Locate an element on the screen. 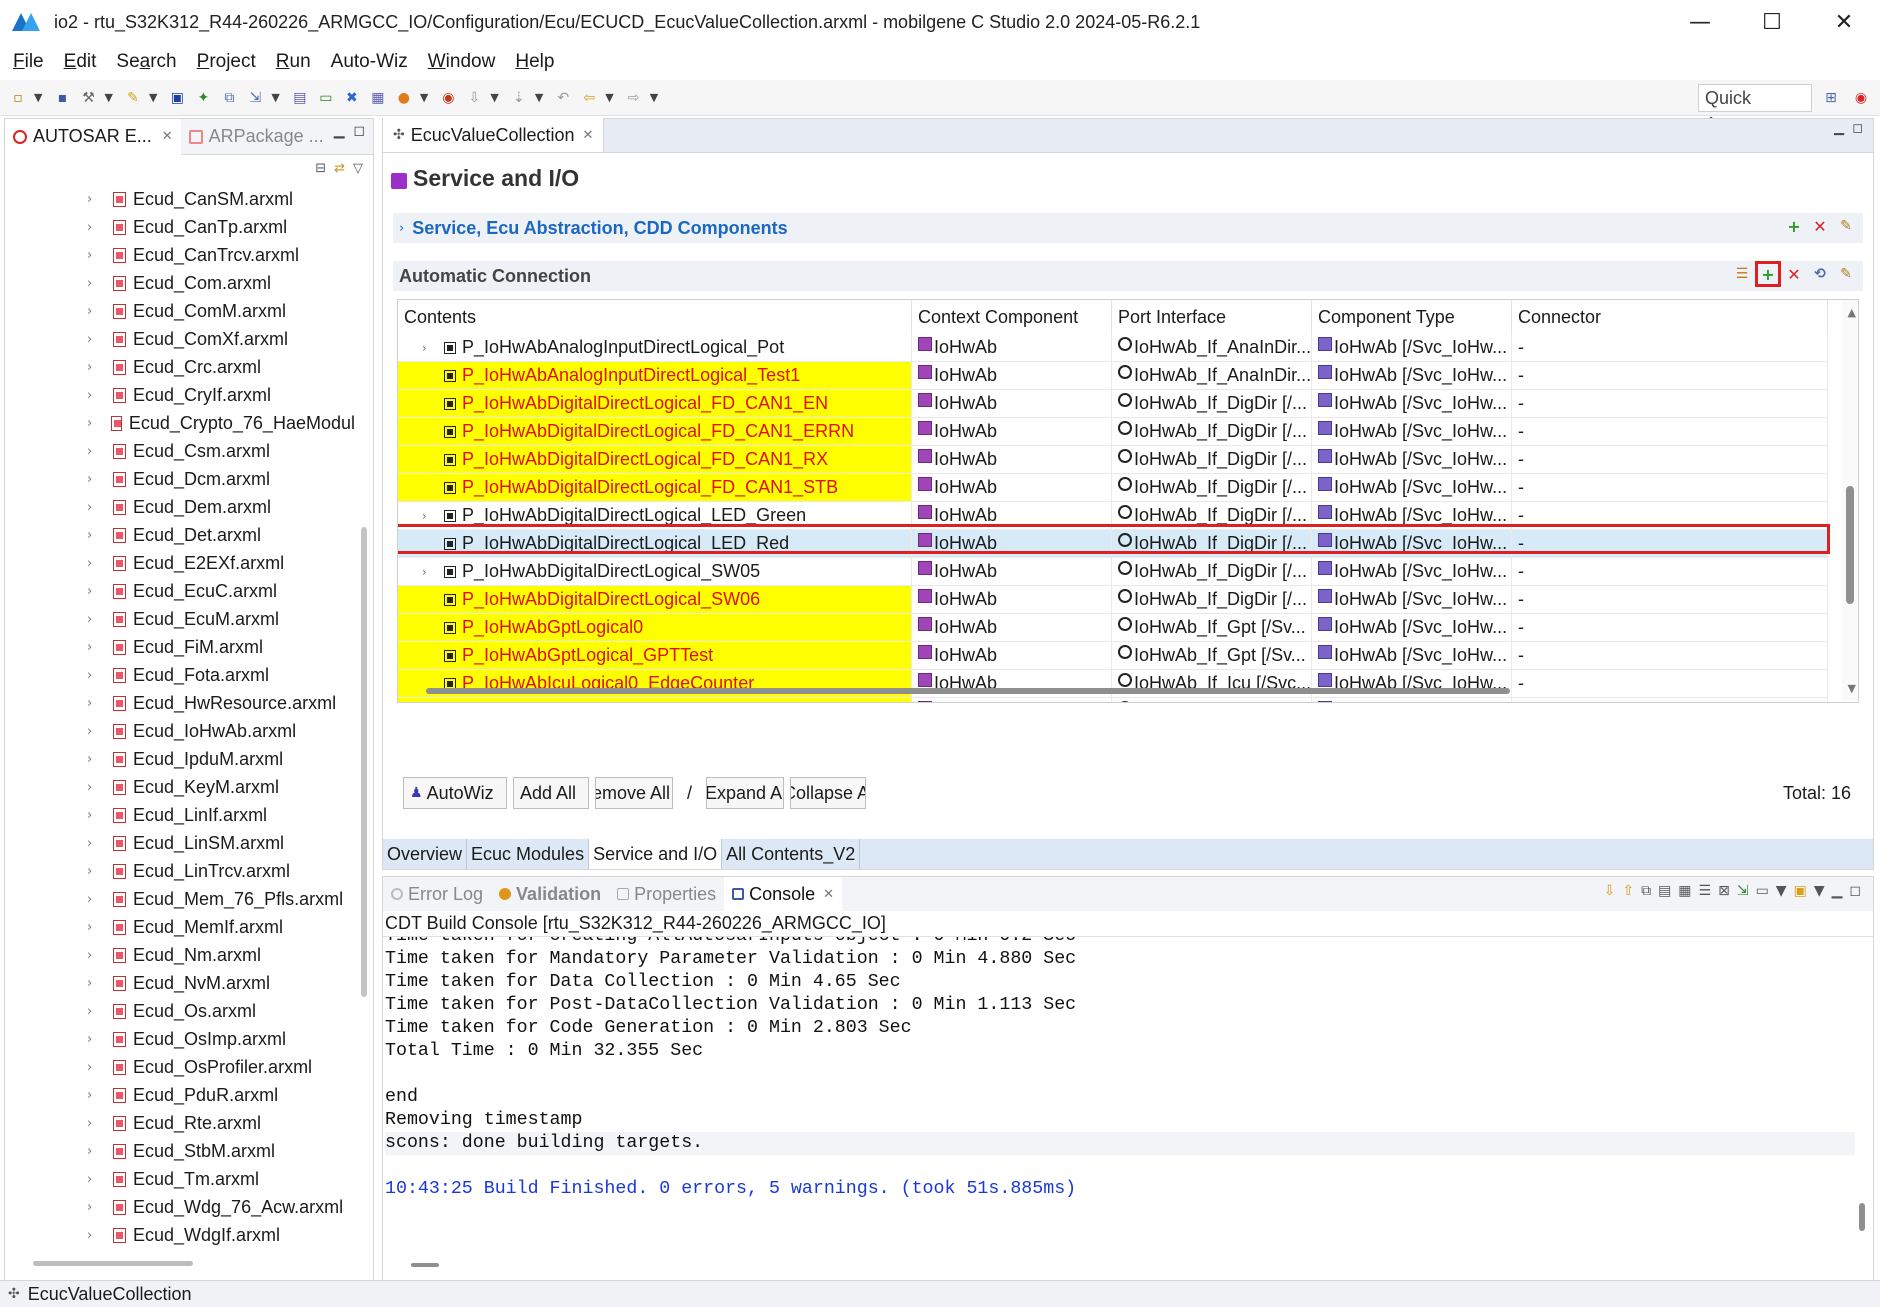  back-dropdown-icon: ▼ is located at coordinates (609, 97).